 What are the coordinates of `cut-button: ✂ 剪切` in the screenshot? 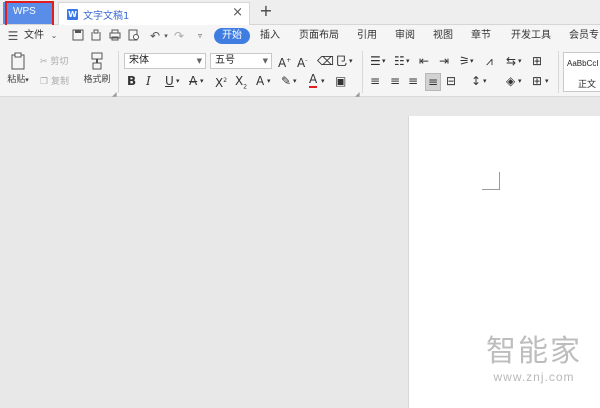 It's located at (54, 62).